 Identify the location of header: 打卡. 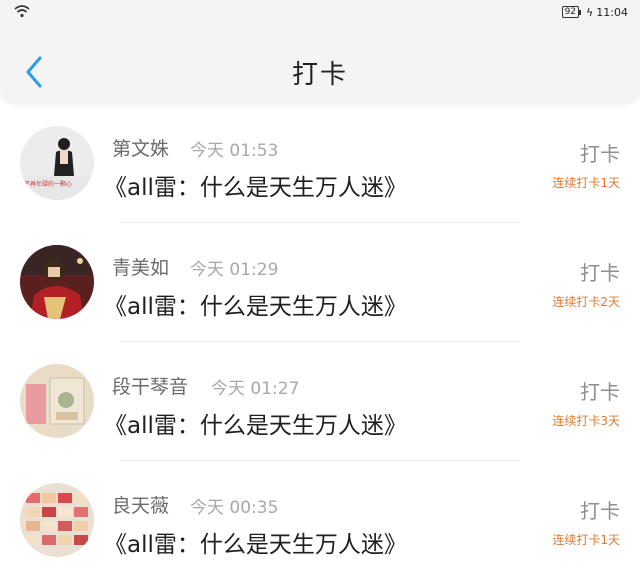
(320, 64).